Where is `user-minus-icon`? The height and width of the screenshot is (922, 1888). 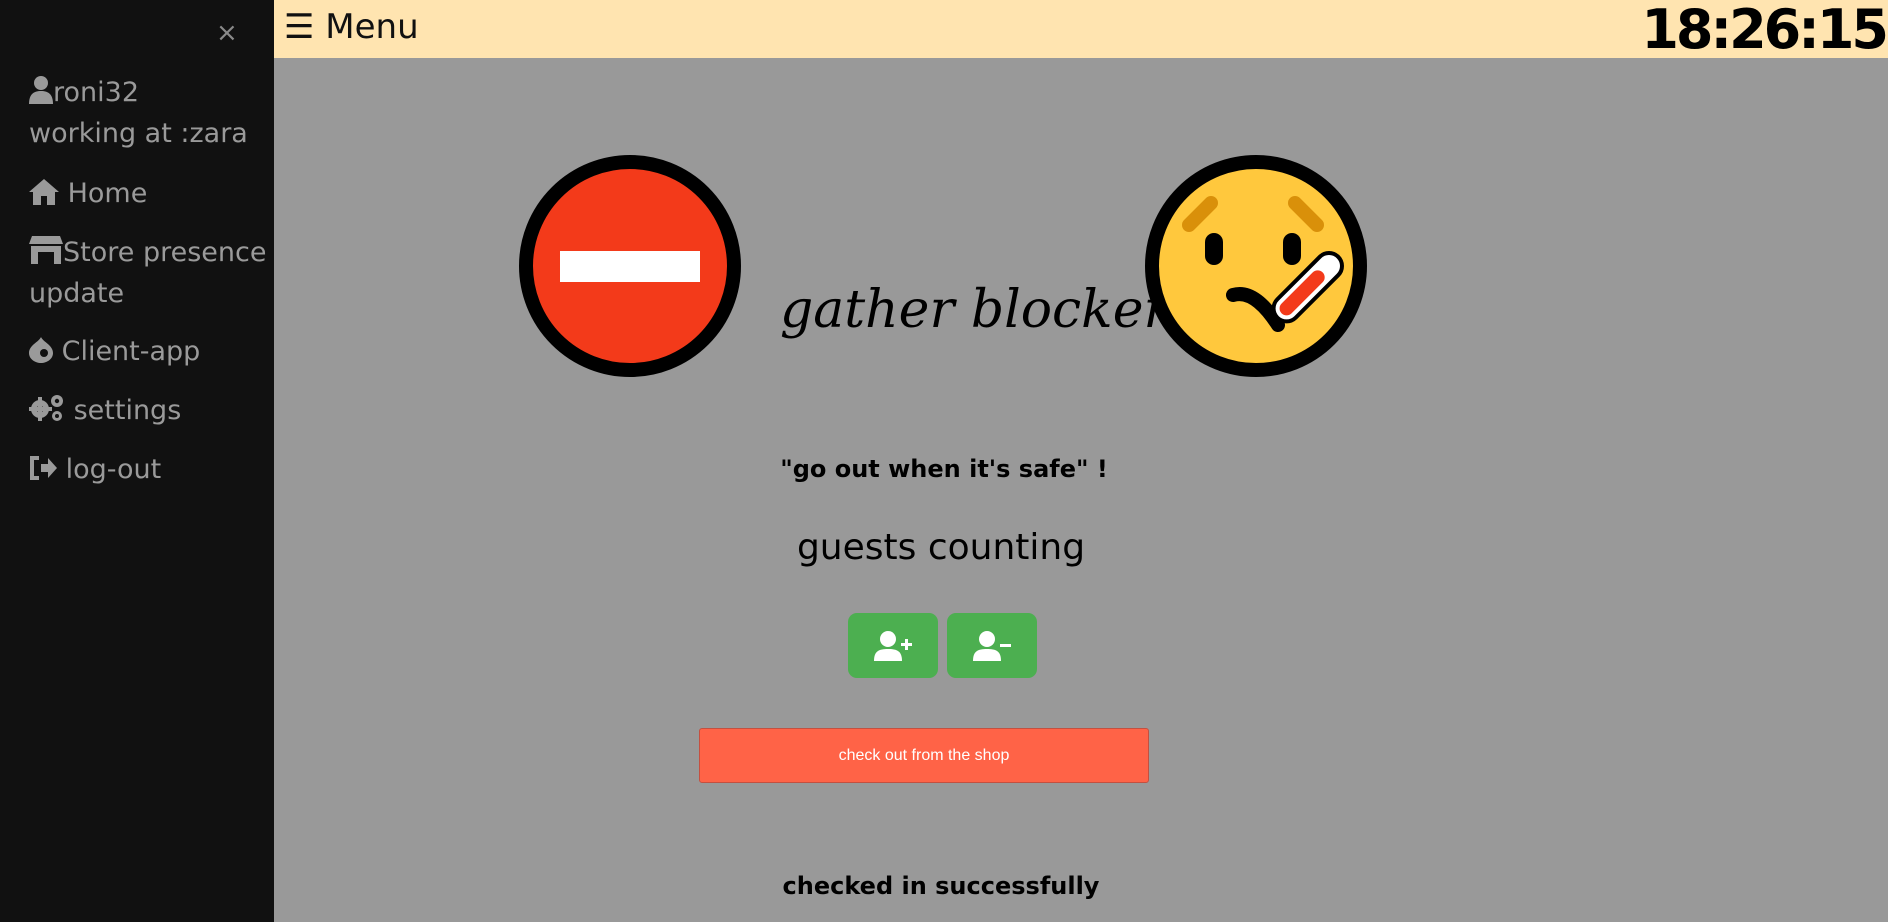
user-minus-icon is located at coordinates (992, 645).